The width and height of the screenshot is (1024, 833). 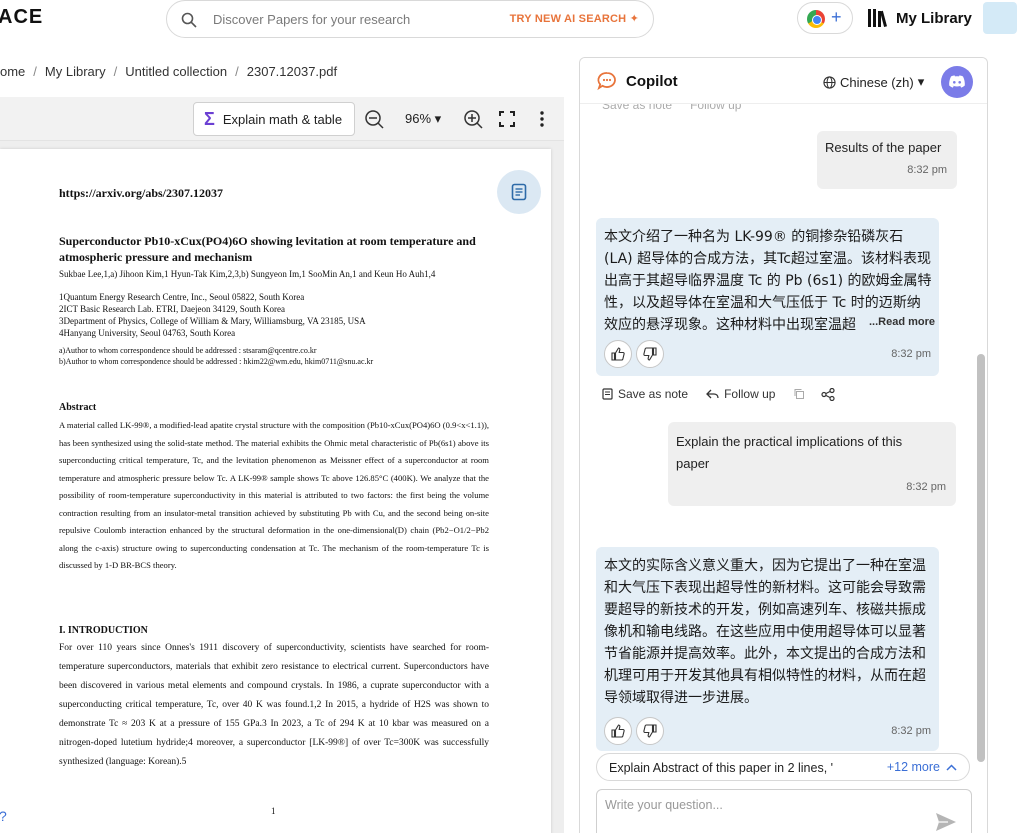 I want to click on pdf-toolbar: Σ Explain math & table 96% ▾, so click(x=282, y=119).